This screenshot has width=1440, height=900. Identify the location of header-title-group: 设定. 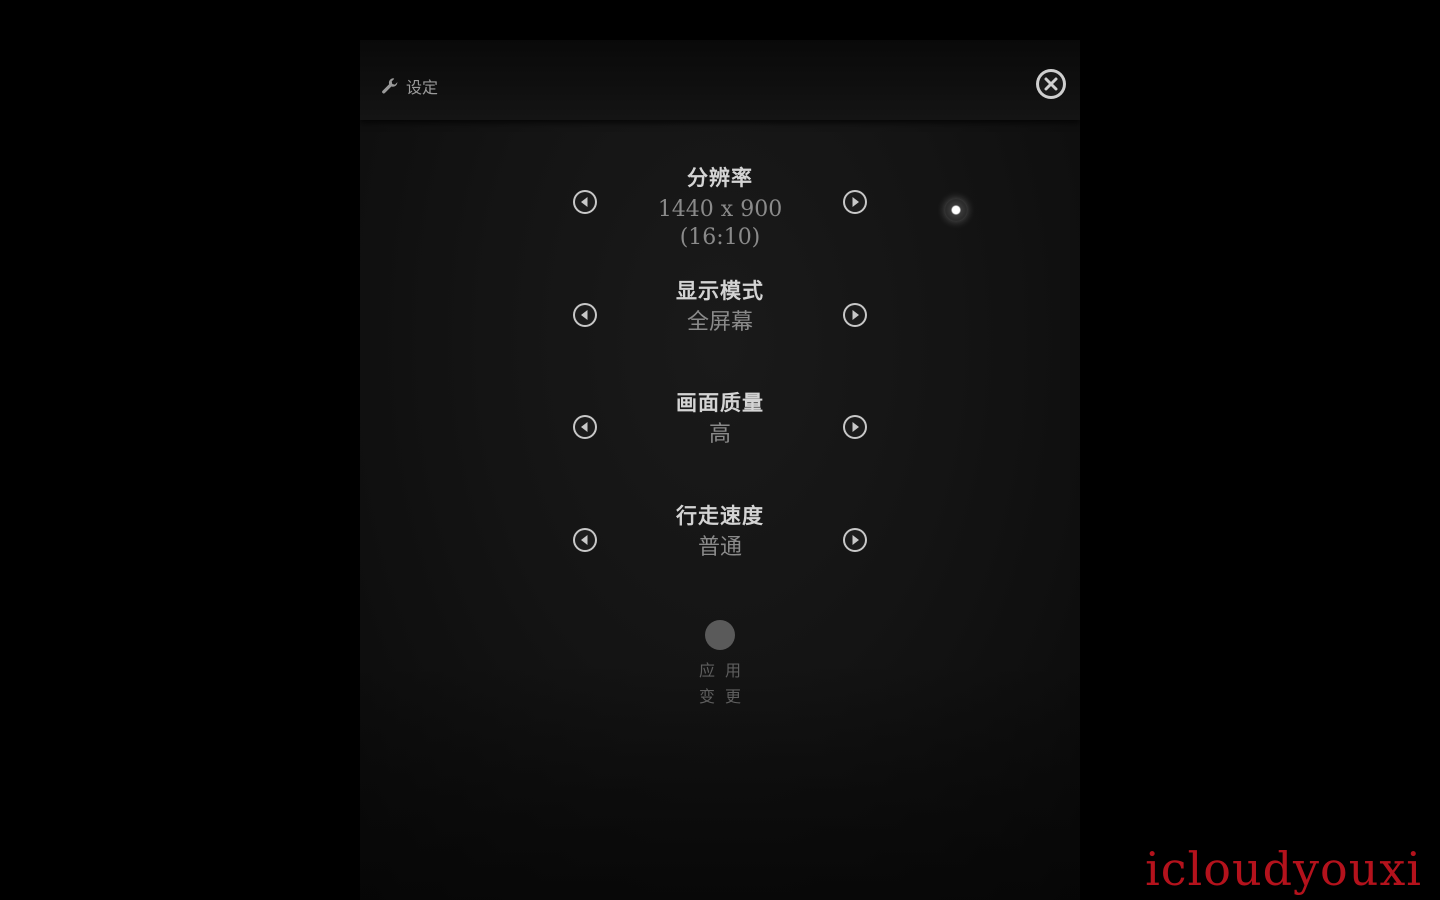
(409, 86).